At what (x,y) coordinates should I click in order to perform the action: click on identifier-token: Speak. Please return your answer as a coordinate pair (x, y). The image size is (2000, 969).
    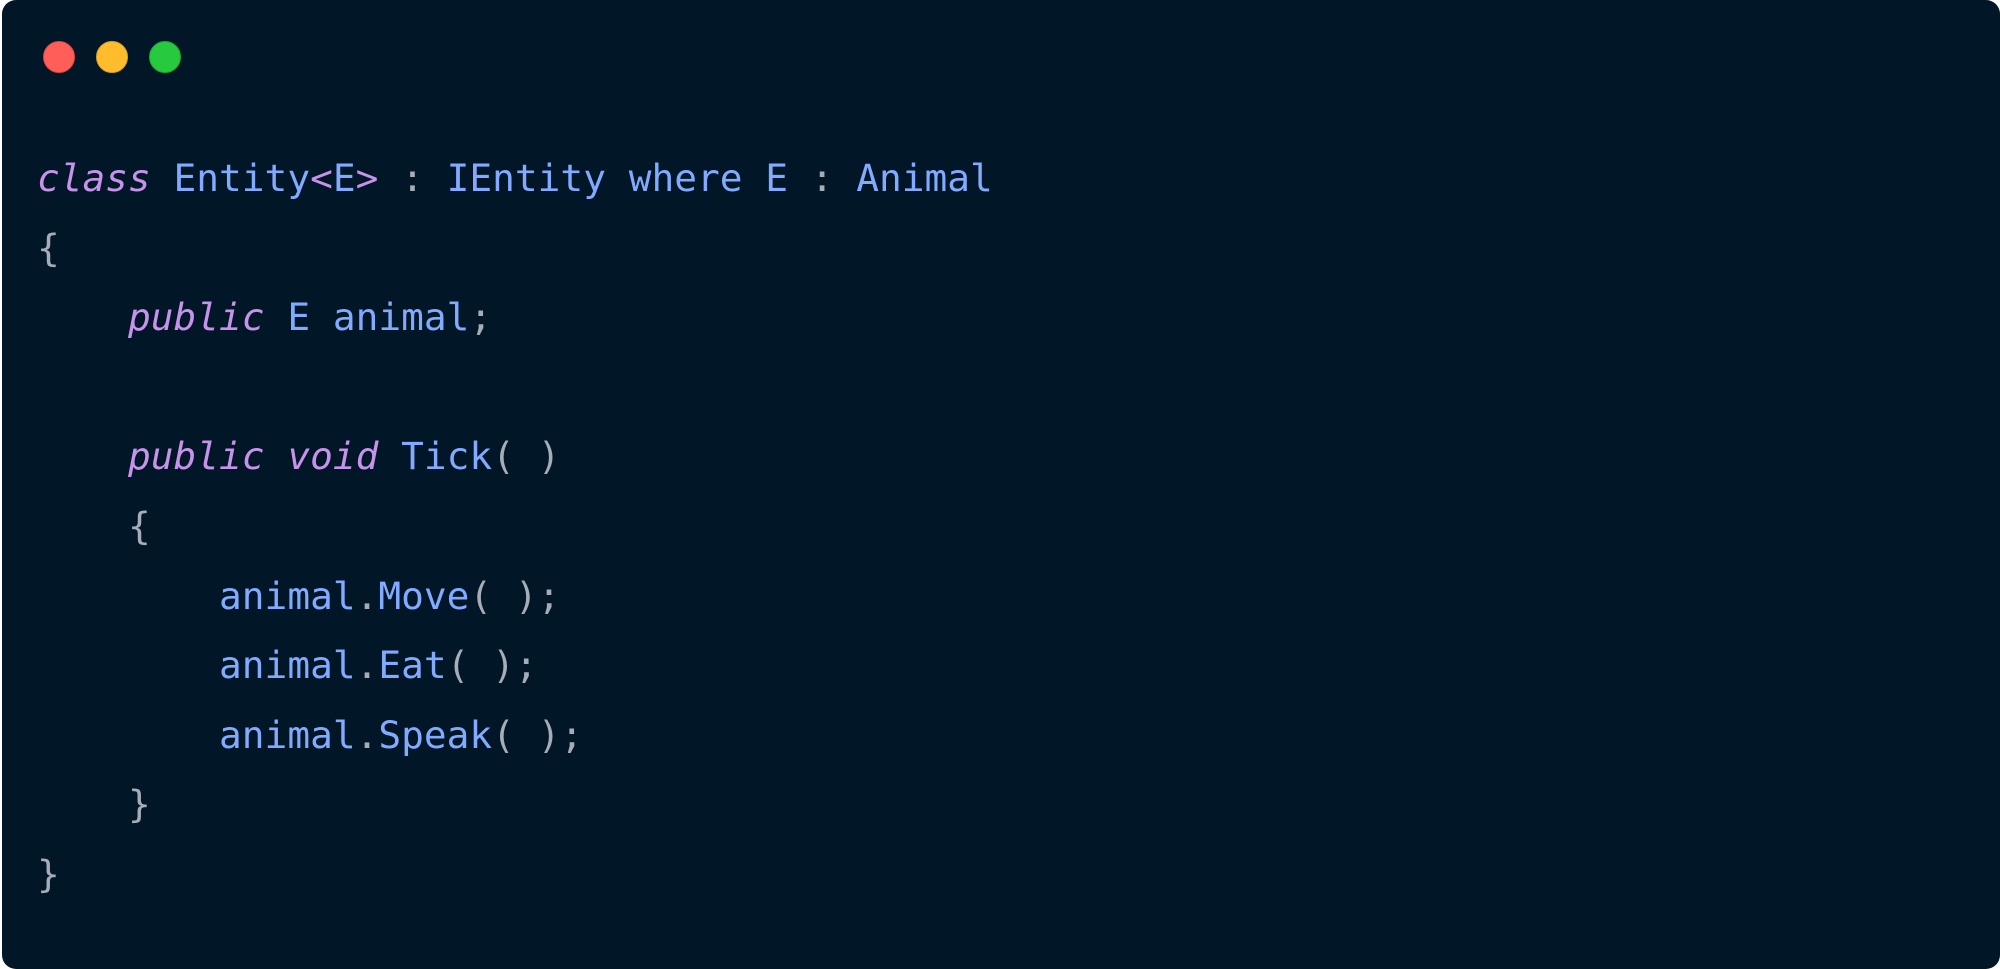
    Looking at the image, I should click on (435, 734).